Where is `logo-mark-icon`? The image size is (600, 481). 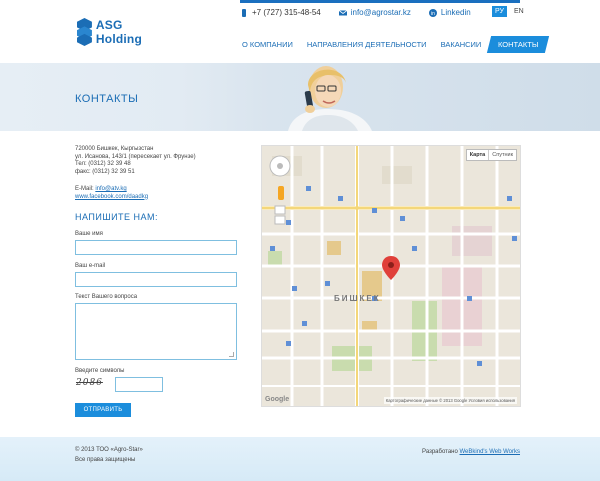
logo-mark-icon is located at coordinates (84, 32).